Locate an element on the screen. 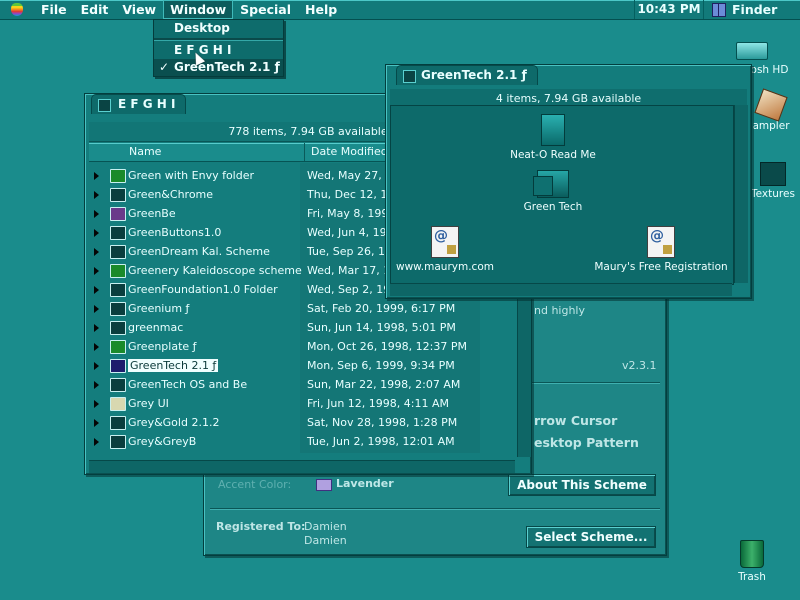 Image resolution: width=800 pixels, height=600 pixels. file-name: Green with Envy folder is located at coordinates (191, 175).